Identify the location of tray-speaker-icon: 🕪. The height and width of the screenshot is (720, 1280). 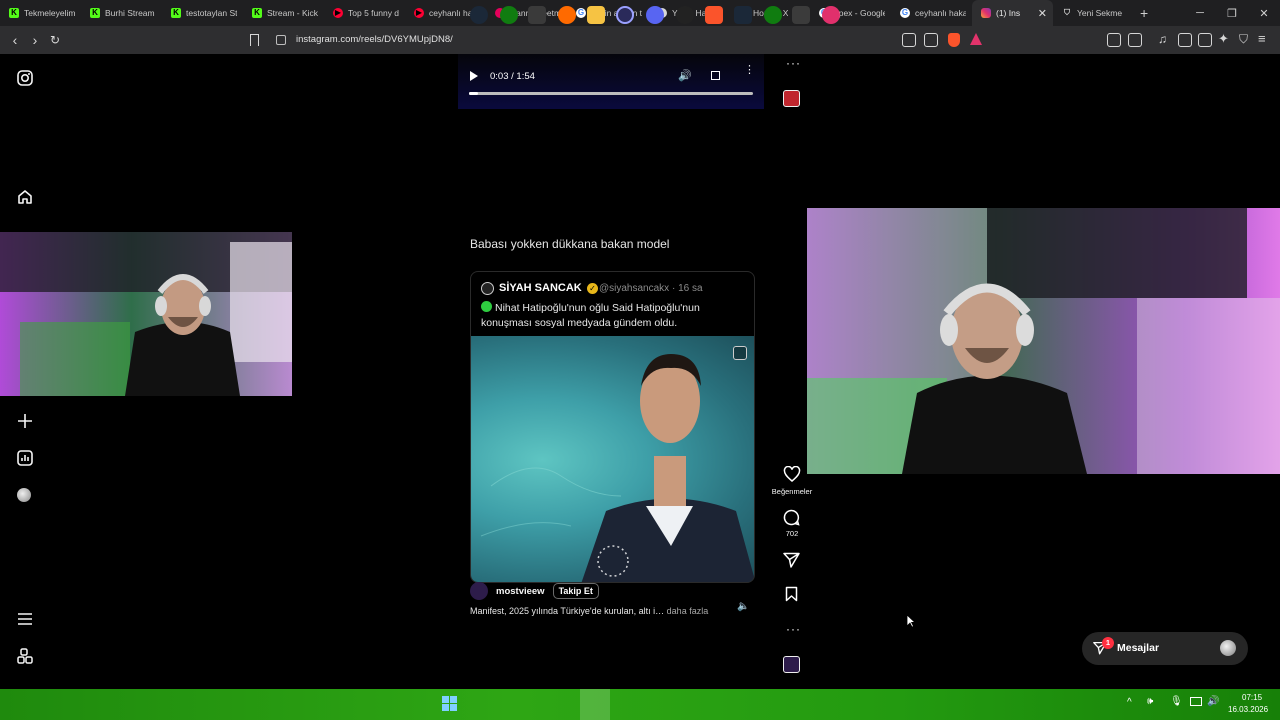
(1150, 701).